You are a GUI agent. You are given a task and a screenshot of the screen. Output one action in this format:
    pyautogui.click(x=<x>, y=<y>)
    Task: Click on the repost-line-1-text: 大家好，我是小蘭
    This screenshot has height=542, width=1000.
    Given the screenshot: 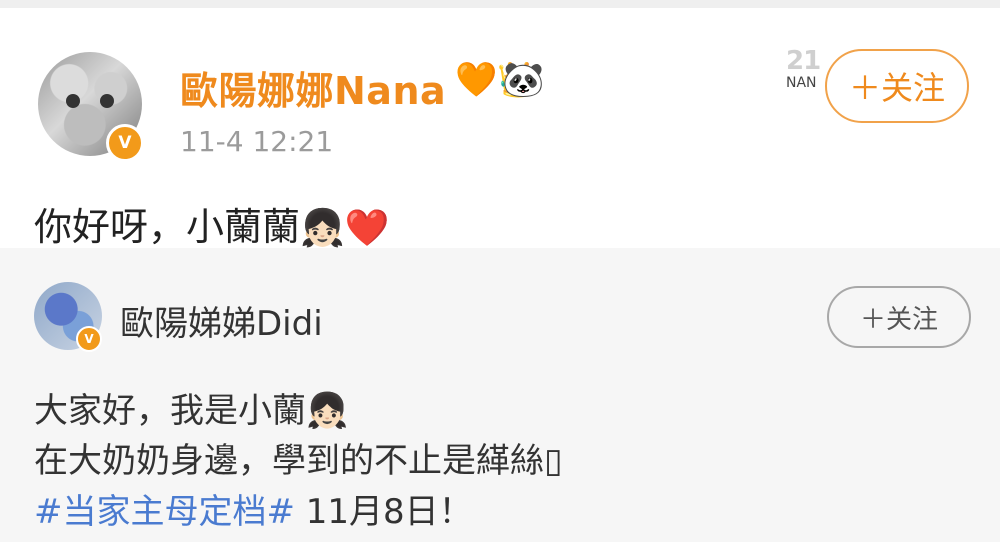 What is the action you would take?
    pyautogui.click(x=170, y=411)
    